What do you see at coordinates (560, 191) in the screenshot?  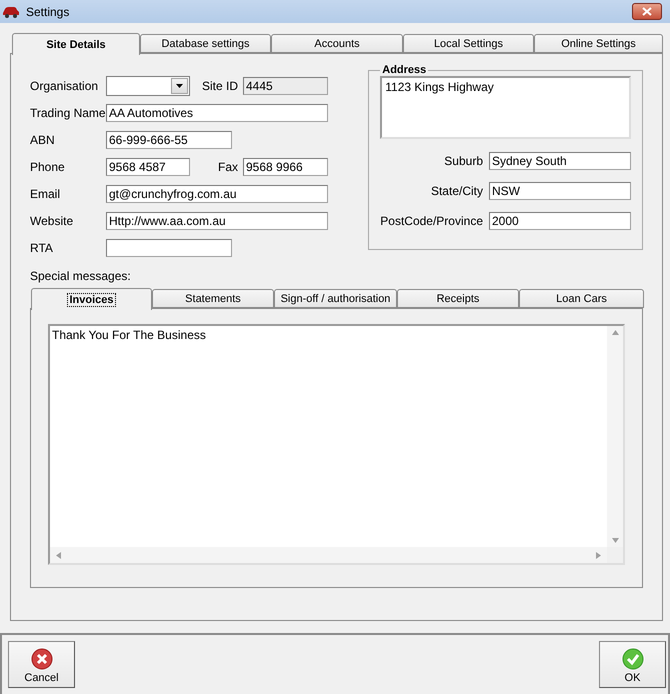 I see `input-field: NSW` at bounding box center [560, 191].